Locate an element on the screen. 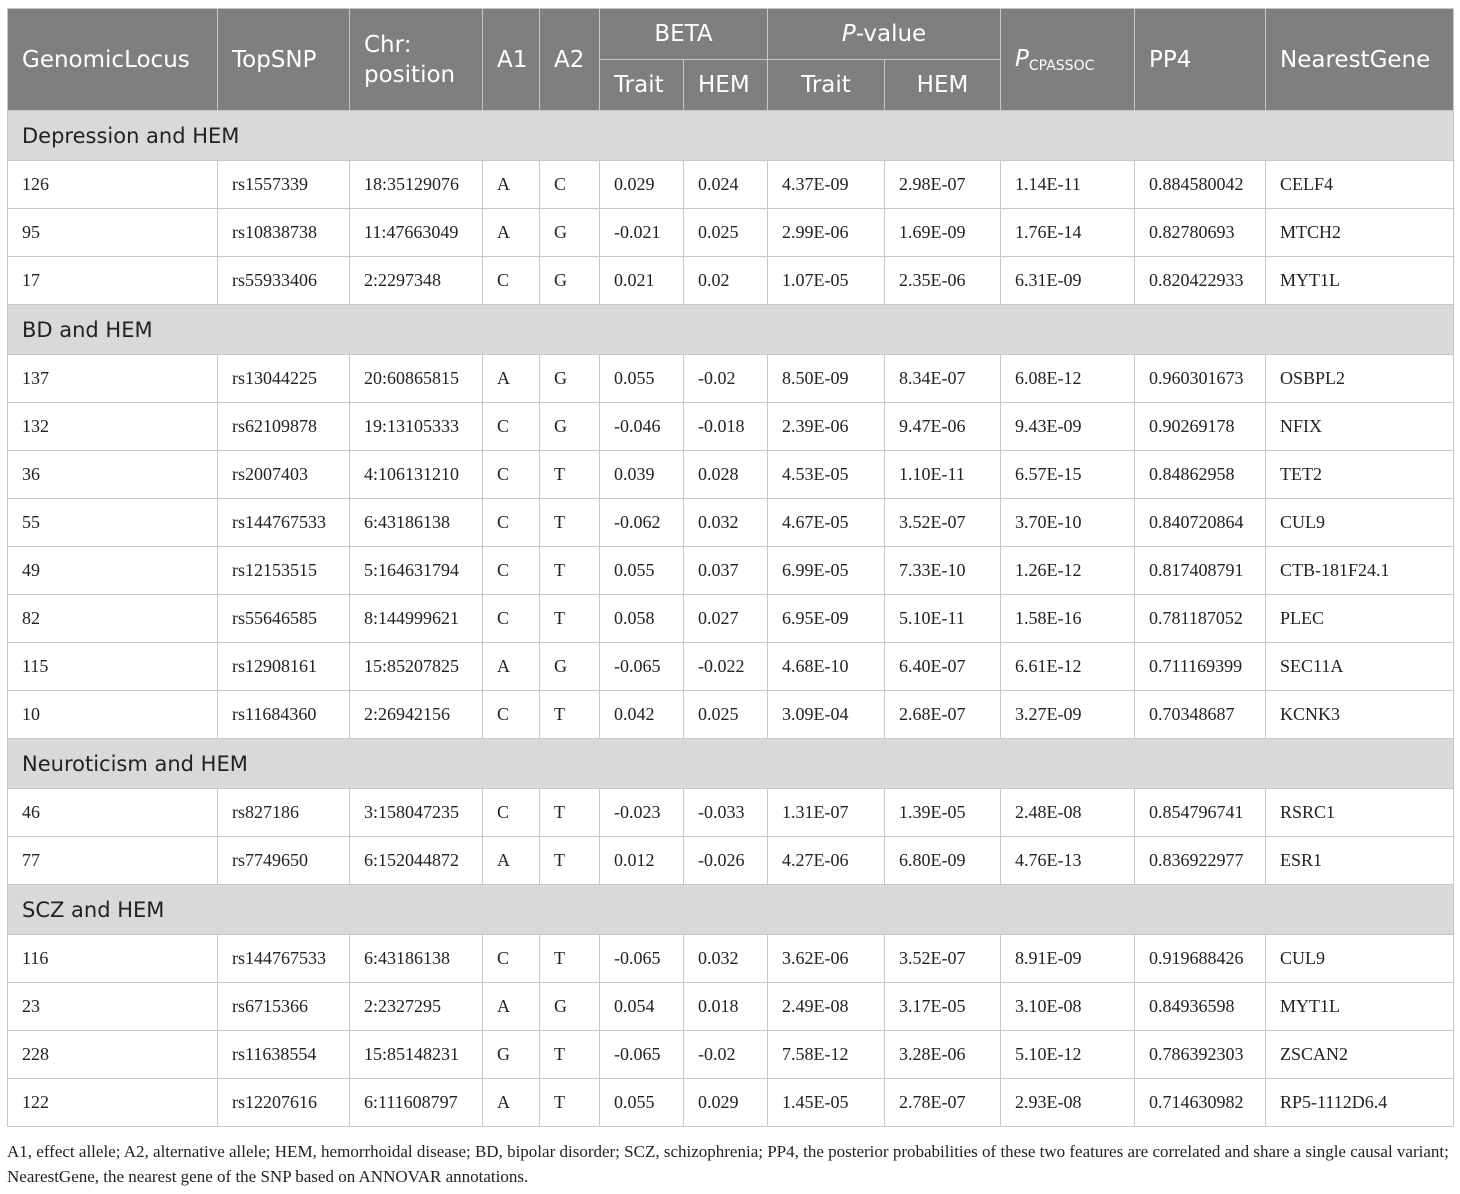  cell-beta-hem: 0.032 is located at coordinates (725, 958).